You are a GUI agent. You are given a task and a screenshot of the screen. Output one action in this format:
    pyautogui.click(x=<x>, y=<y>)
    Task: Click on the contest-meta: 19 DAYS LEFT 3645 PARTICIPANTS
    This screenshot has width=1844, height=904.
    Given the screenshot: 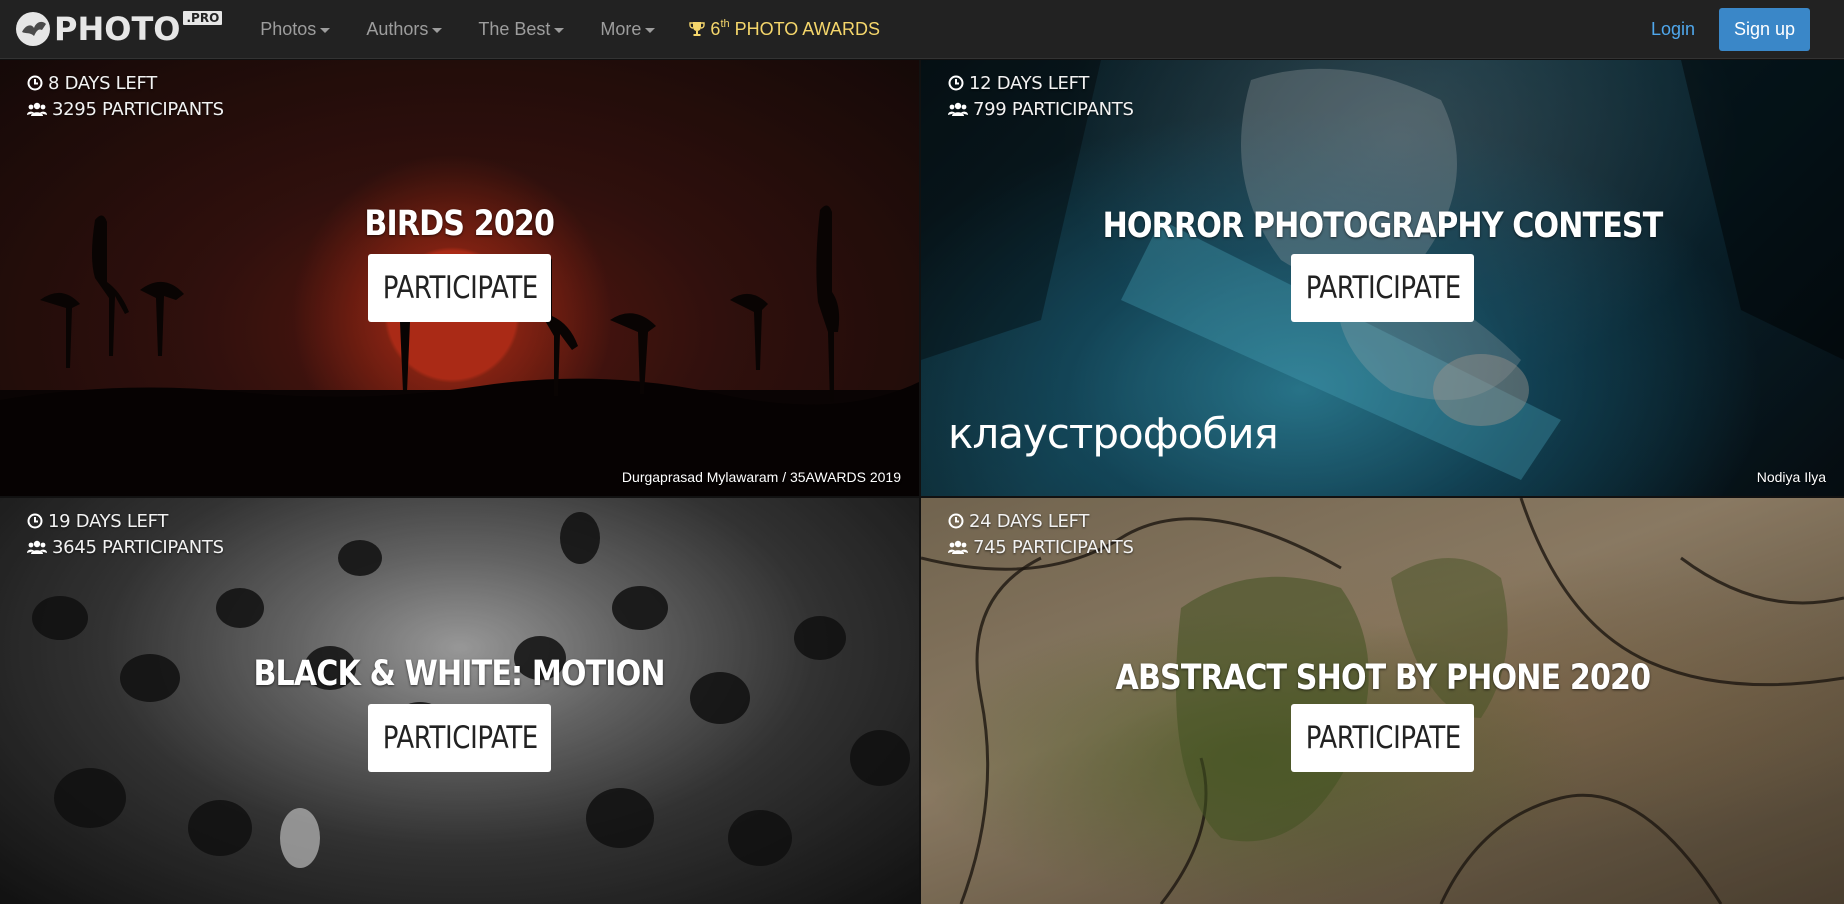 What is the action you would take?
    pyautogui.click(x=125, y=534)
    